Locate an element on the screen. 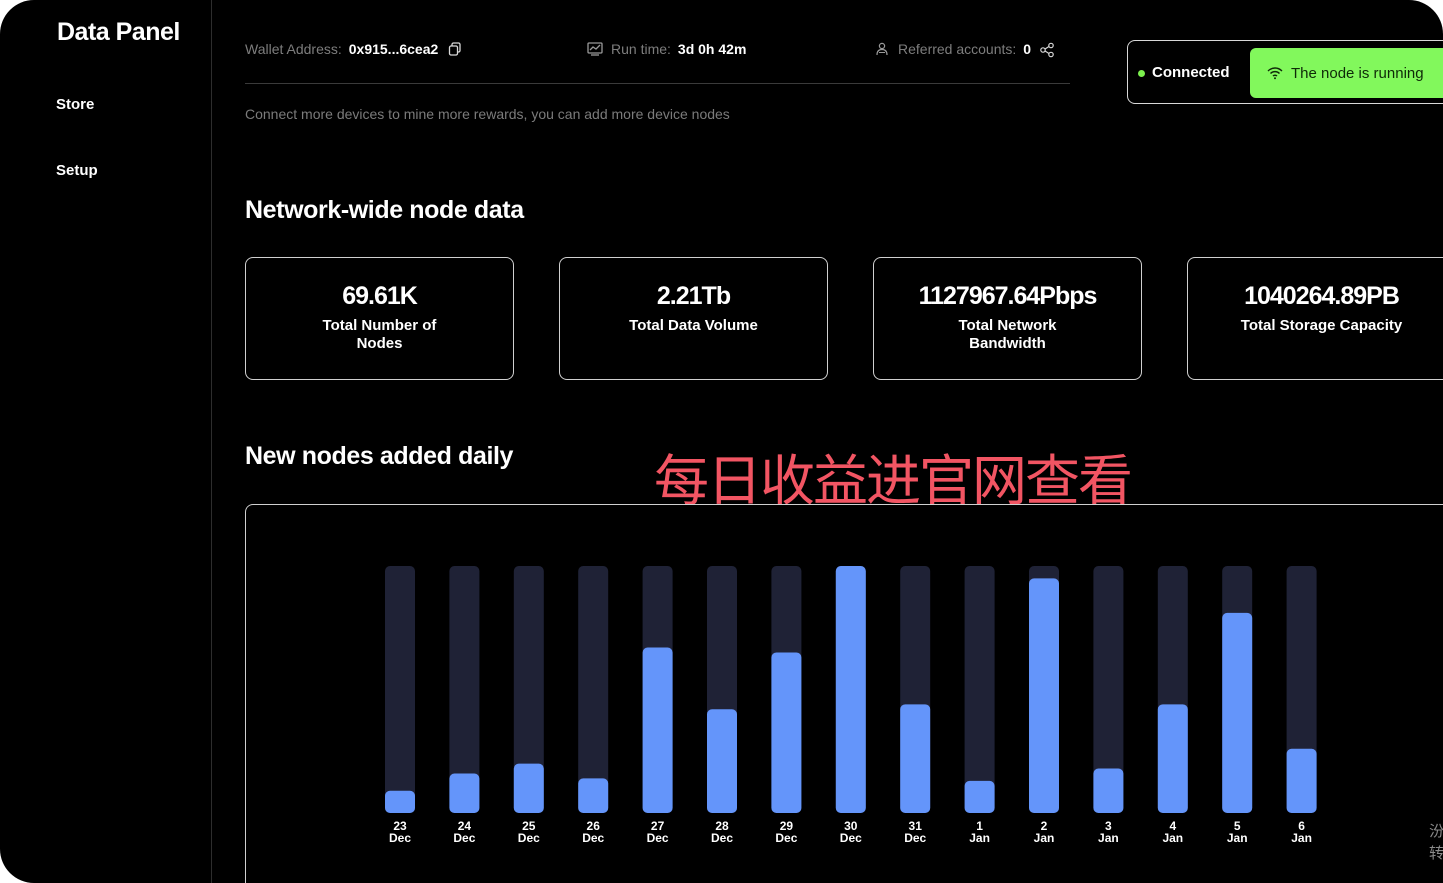 This screenshot has width=1443, height=883. wallet-address: Wallet Address: 0x915...6cea2 is located at coordinates (353, 49).